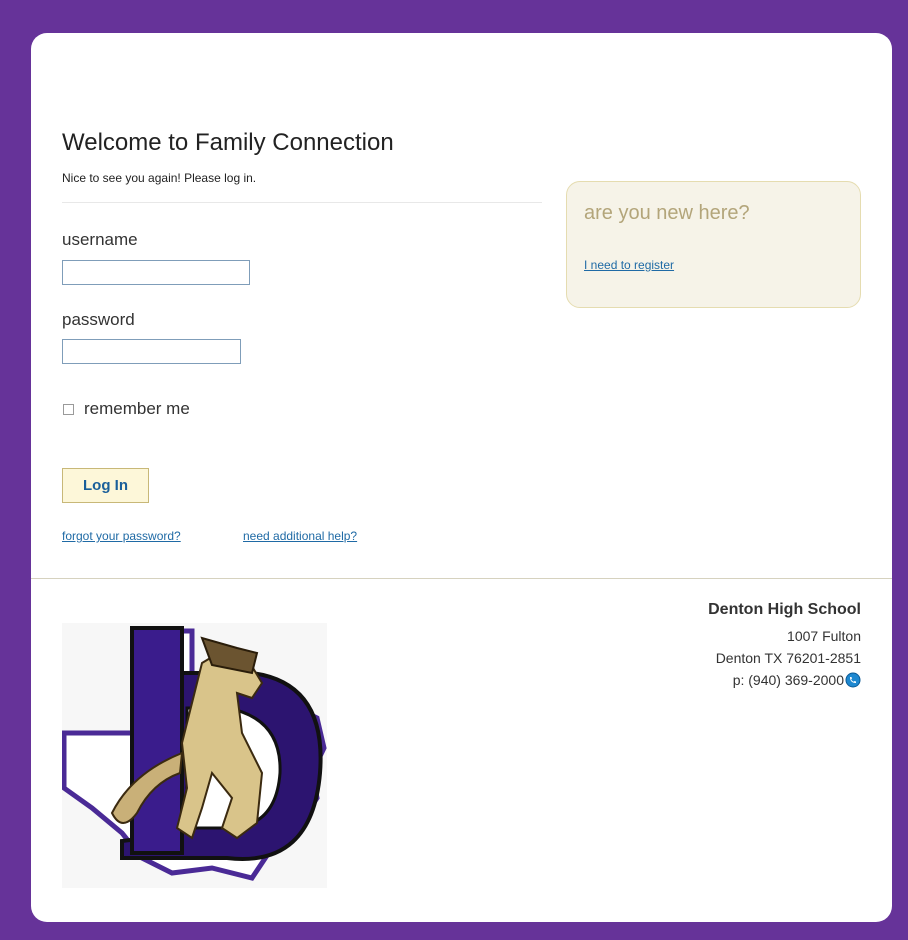 This screenshot has width=908, height=940. Describe the element at coordinates (667, 213) in the screenshot. I see `new-user-title: are you new here?` at that location.